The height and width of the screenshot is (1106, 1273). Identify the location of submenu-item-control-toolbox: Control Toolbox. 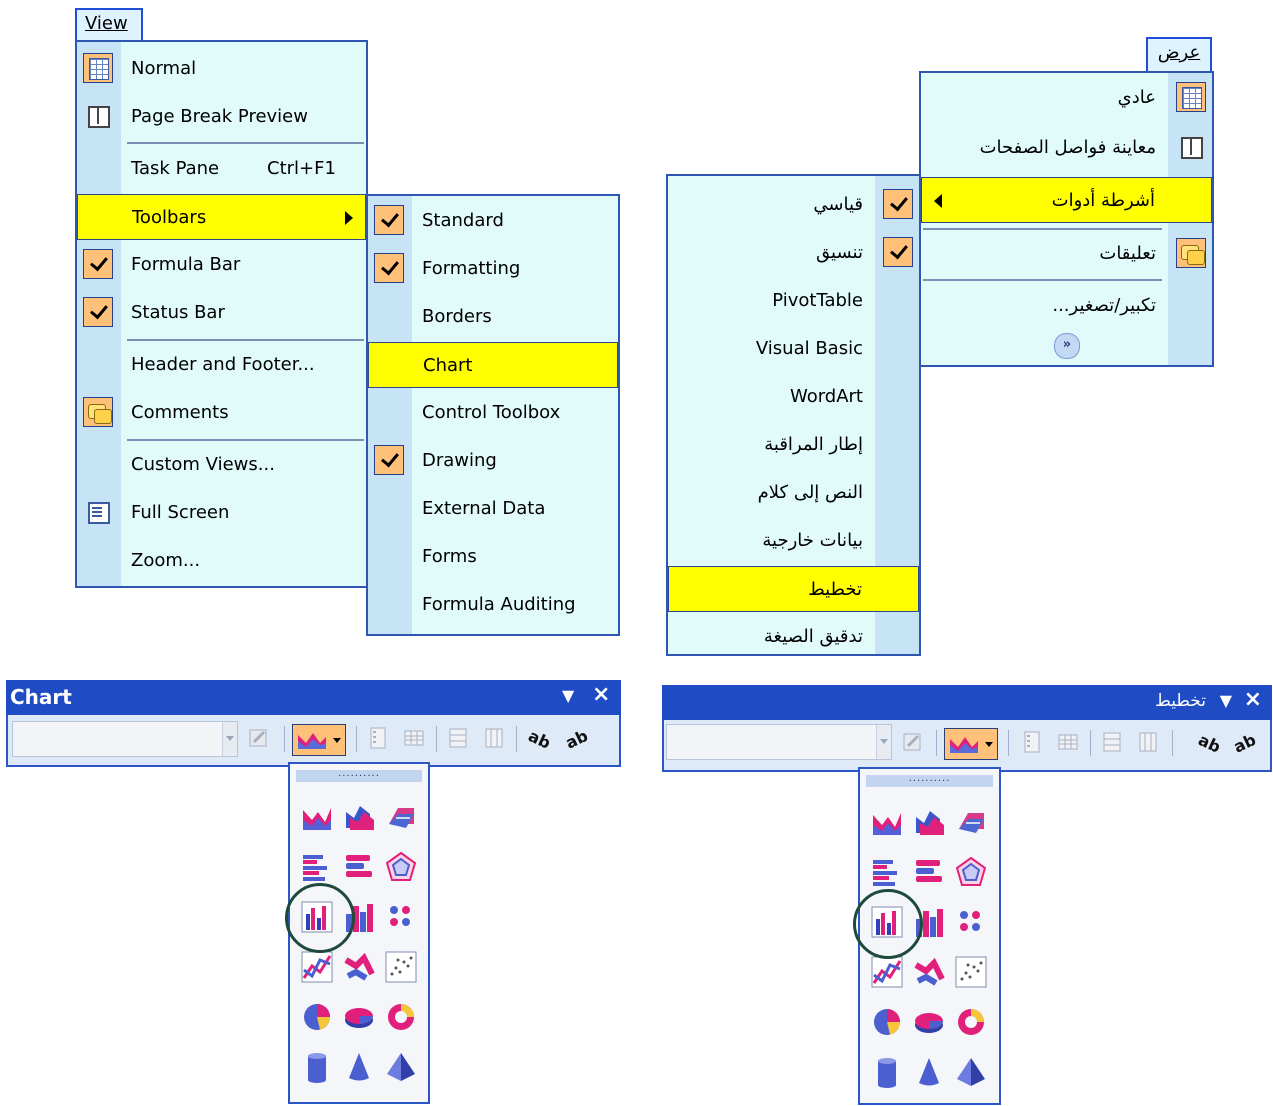
(493, 413).